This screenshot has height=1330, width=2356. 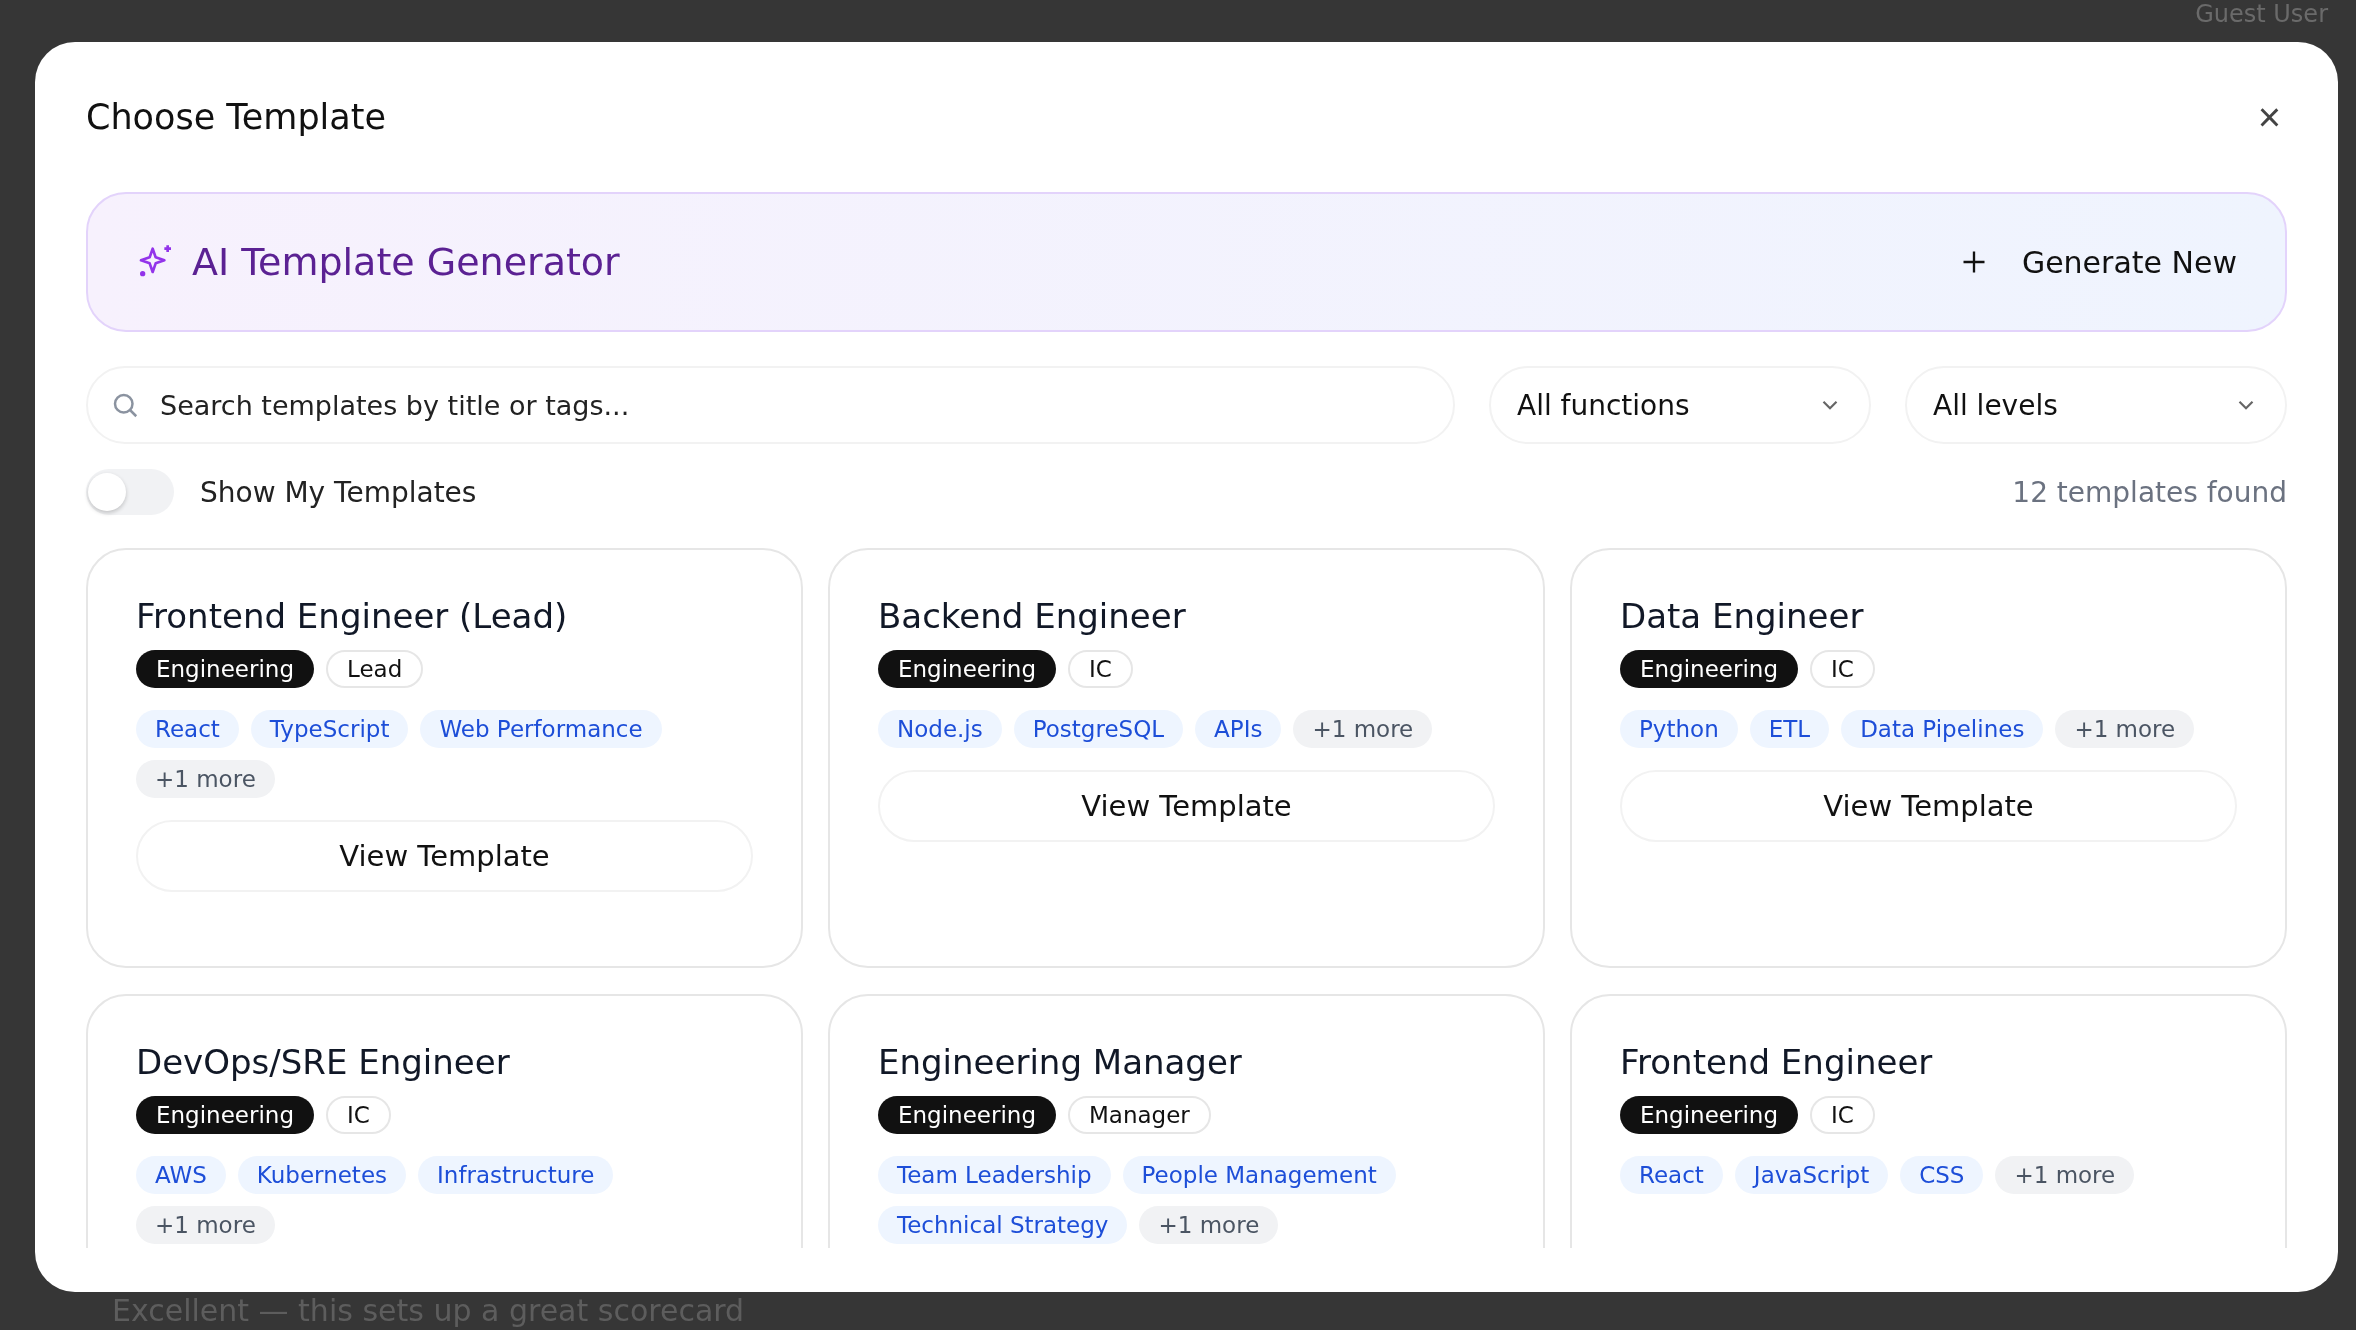 What do you see at coordinates (406, 262) in the screenshot?
I see `banner-title: AI Template Generator` at bounding box center [406, 262].